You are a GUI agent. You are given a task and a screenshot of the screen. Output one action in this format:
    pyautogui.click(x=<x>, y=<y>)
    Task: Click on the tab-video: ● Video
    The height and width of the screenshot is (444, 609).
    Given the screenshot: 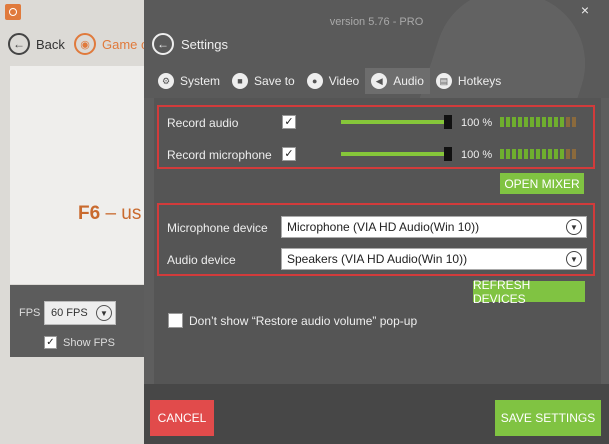 What is the action you would take?
    pyautogui.click(x=333, y=81)
    